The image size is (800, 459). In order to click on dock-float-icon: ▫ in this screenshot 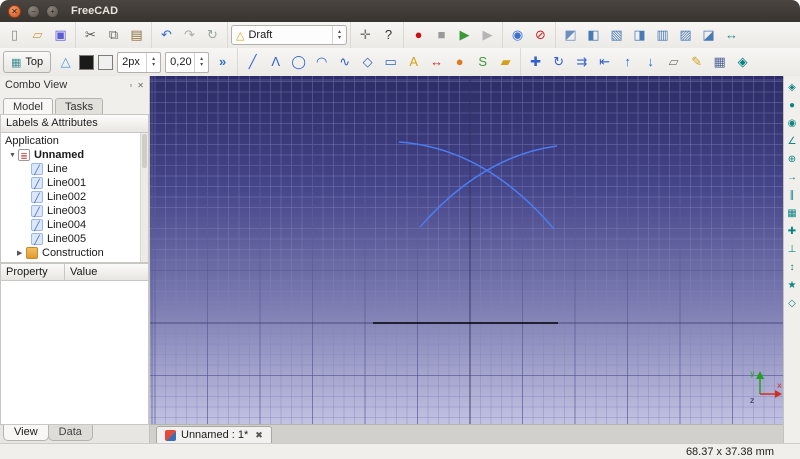, I will do `click(130, 85)`.